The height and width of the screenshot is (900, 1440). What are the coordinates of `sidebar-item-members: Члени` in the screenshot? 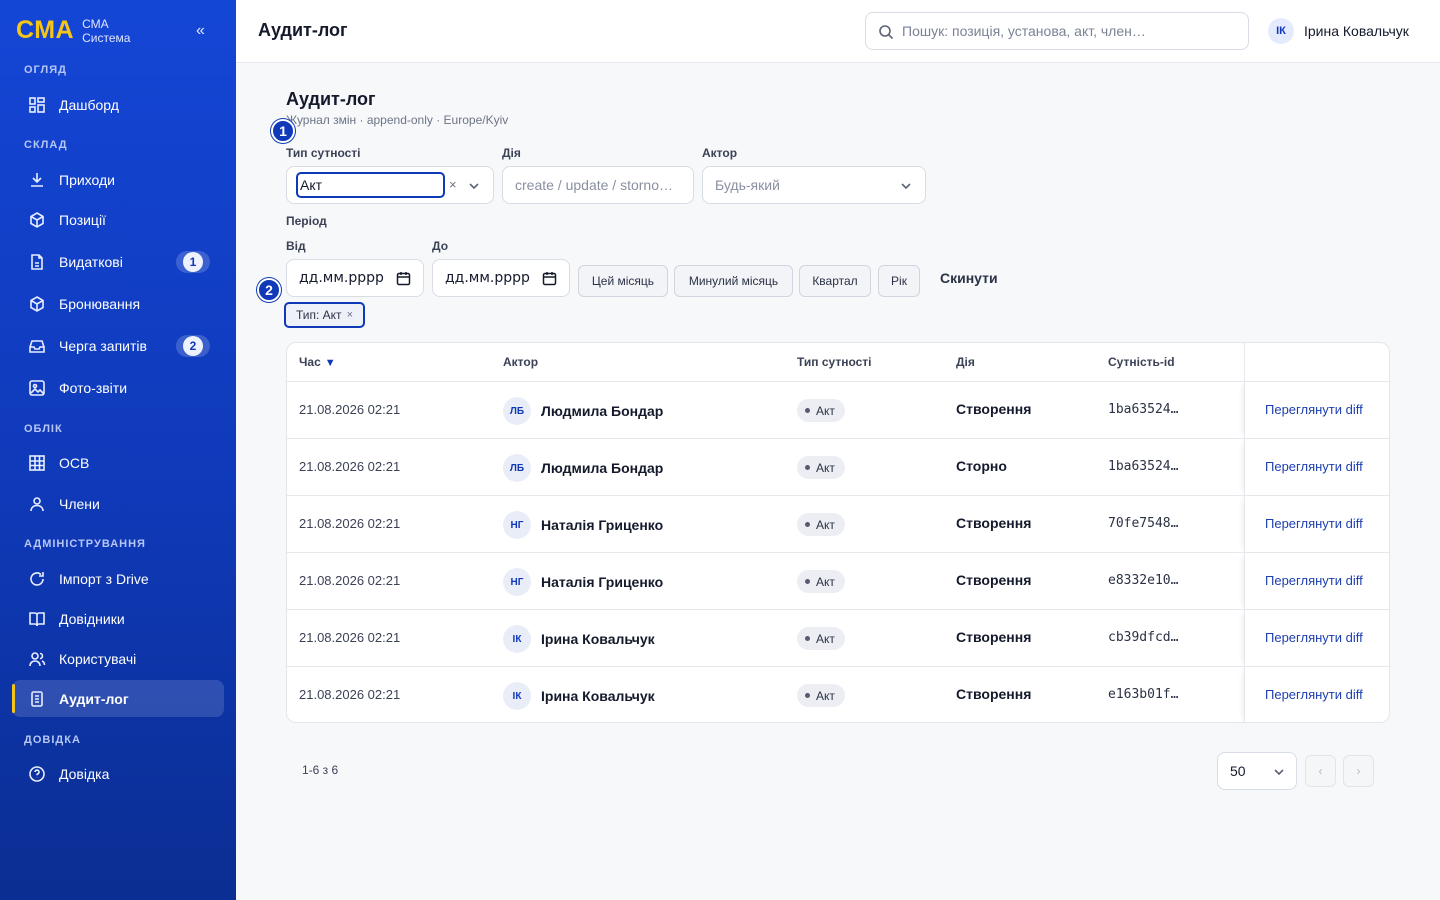 It's located at (118, 503).